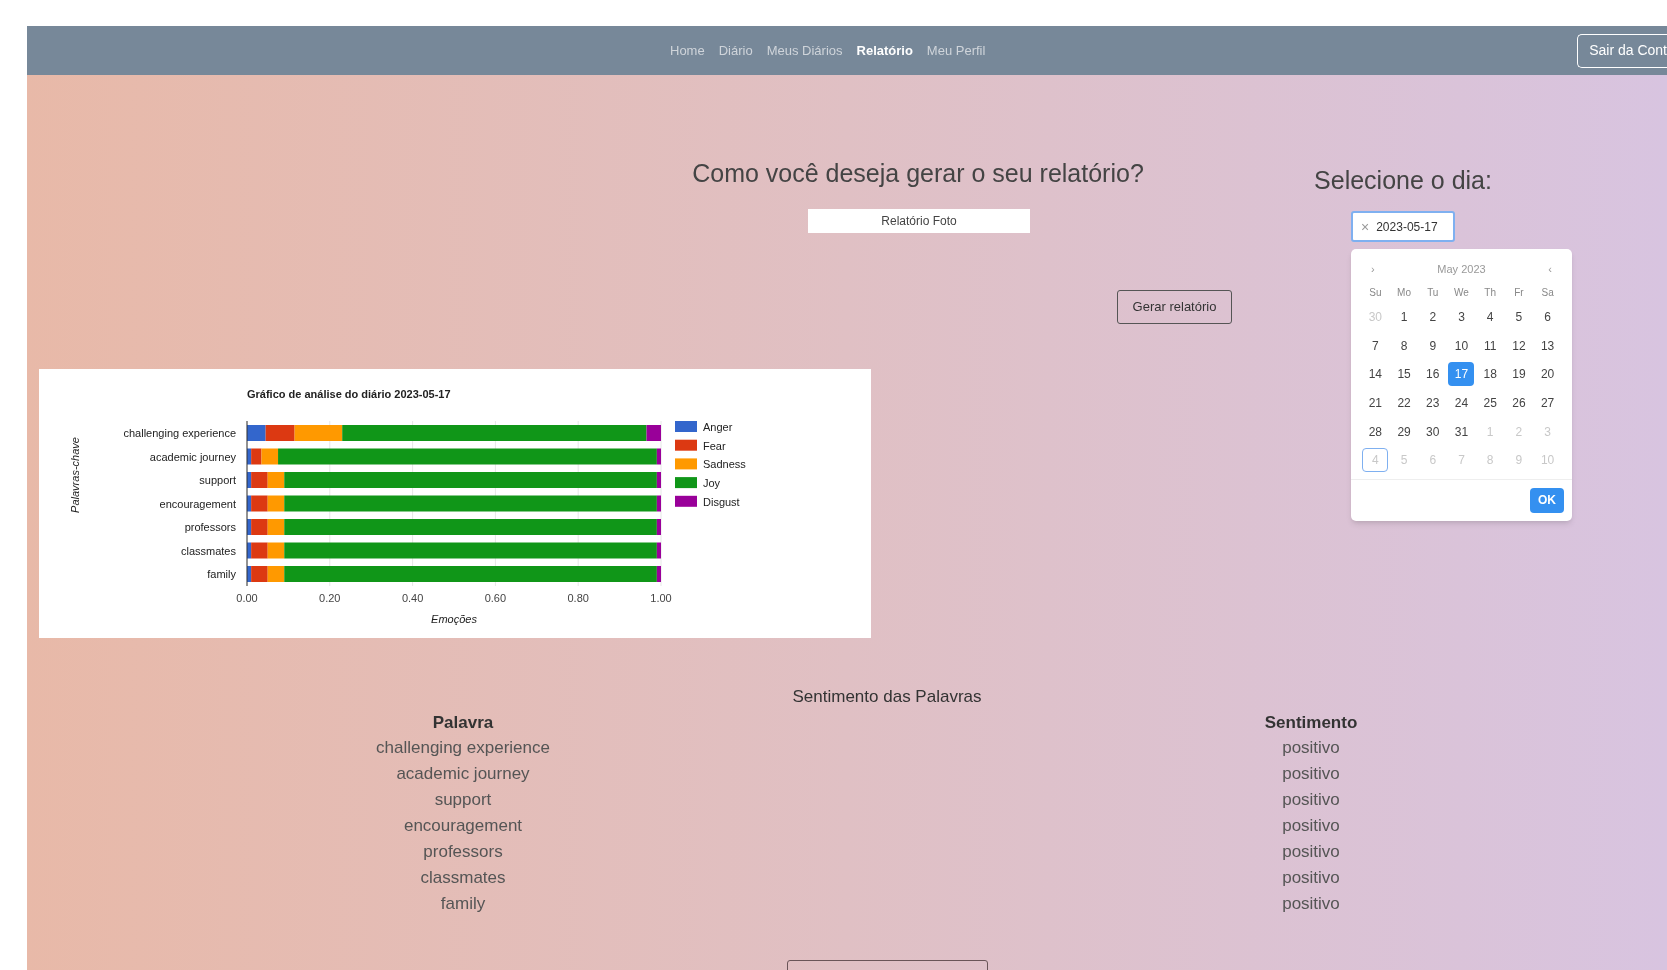  Describe the element at coordinates (463, 723) in the screenshot. I see `column-header: Palavra` at that location.